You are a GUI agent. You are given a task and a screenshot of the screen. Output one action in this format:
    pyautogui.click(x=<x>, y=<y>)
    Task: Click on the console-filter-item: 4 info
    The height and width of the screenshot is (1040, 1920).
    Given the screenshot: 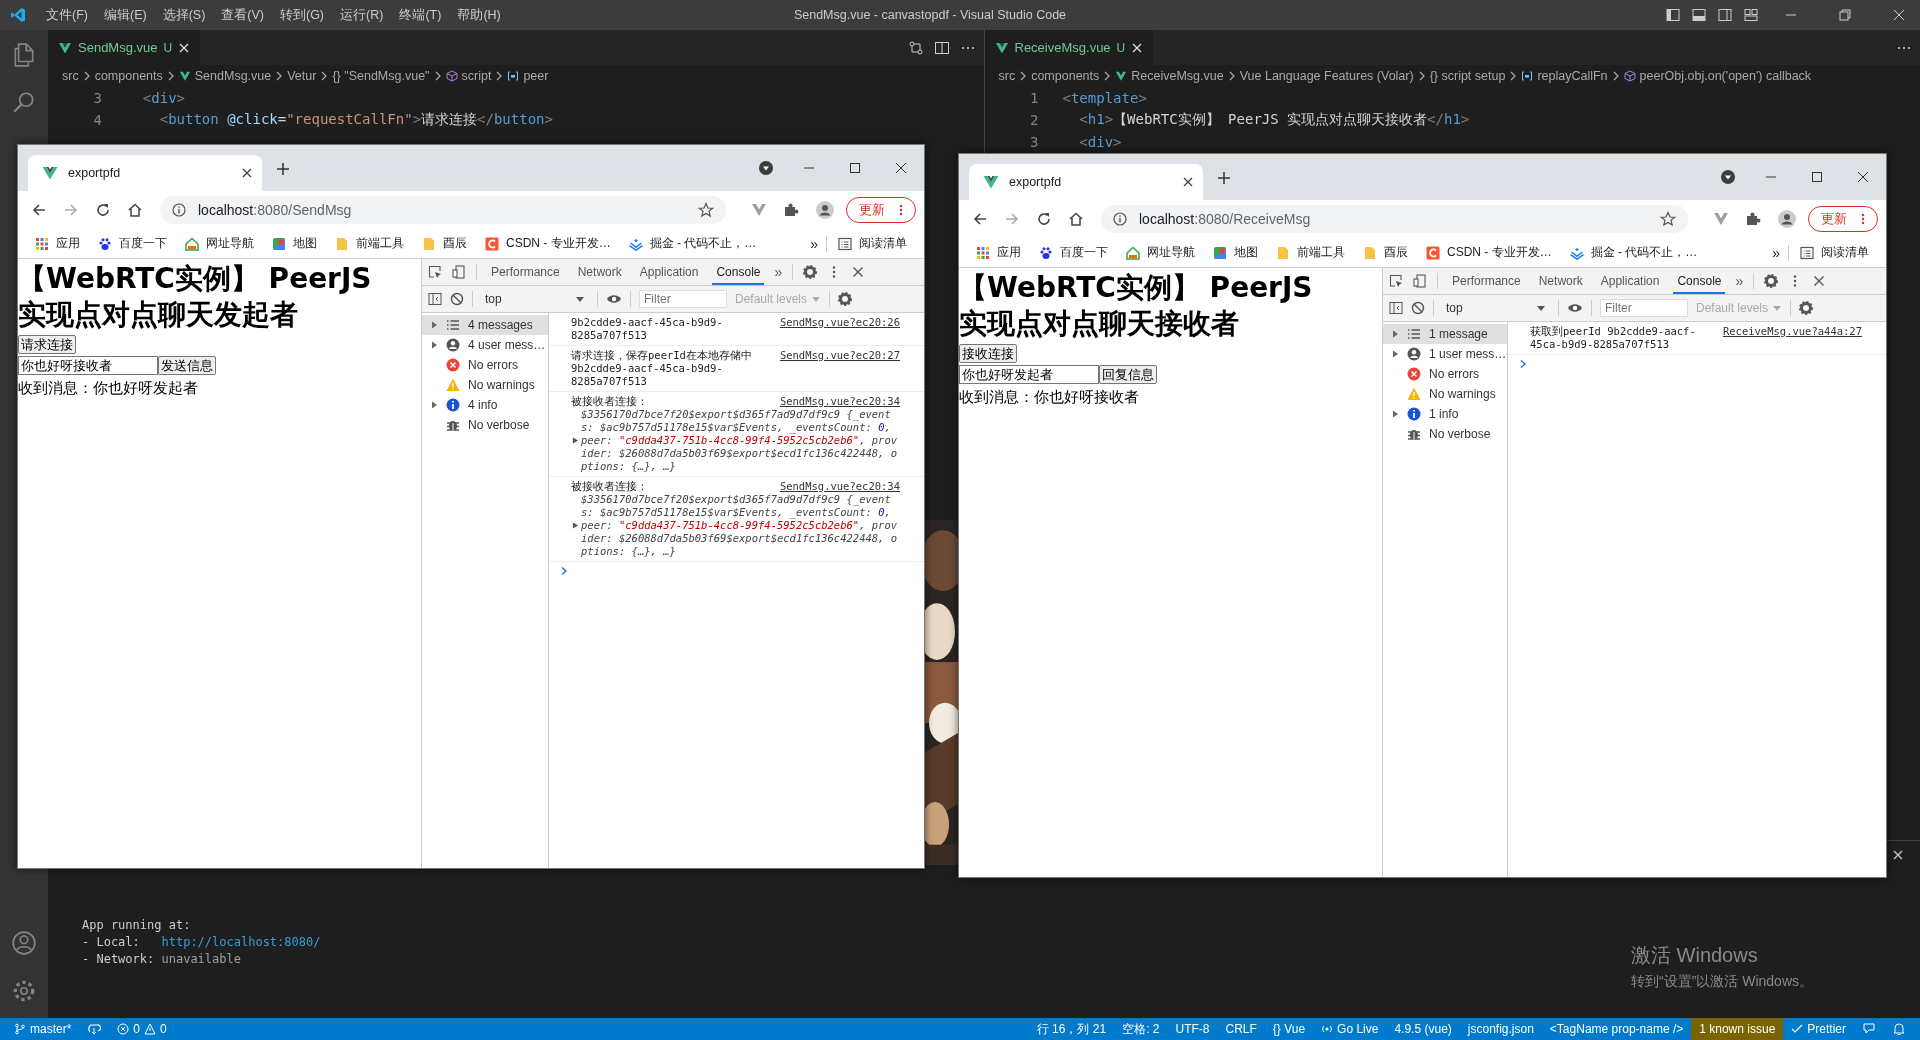 What is the action you would take?
    pyautogui.click(x=485, y=405)
    